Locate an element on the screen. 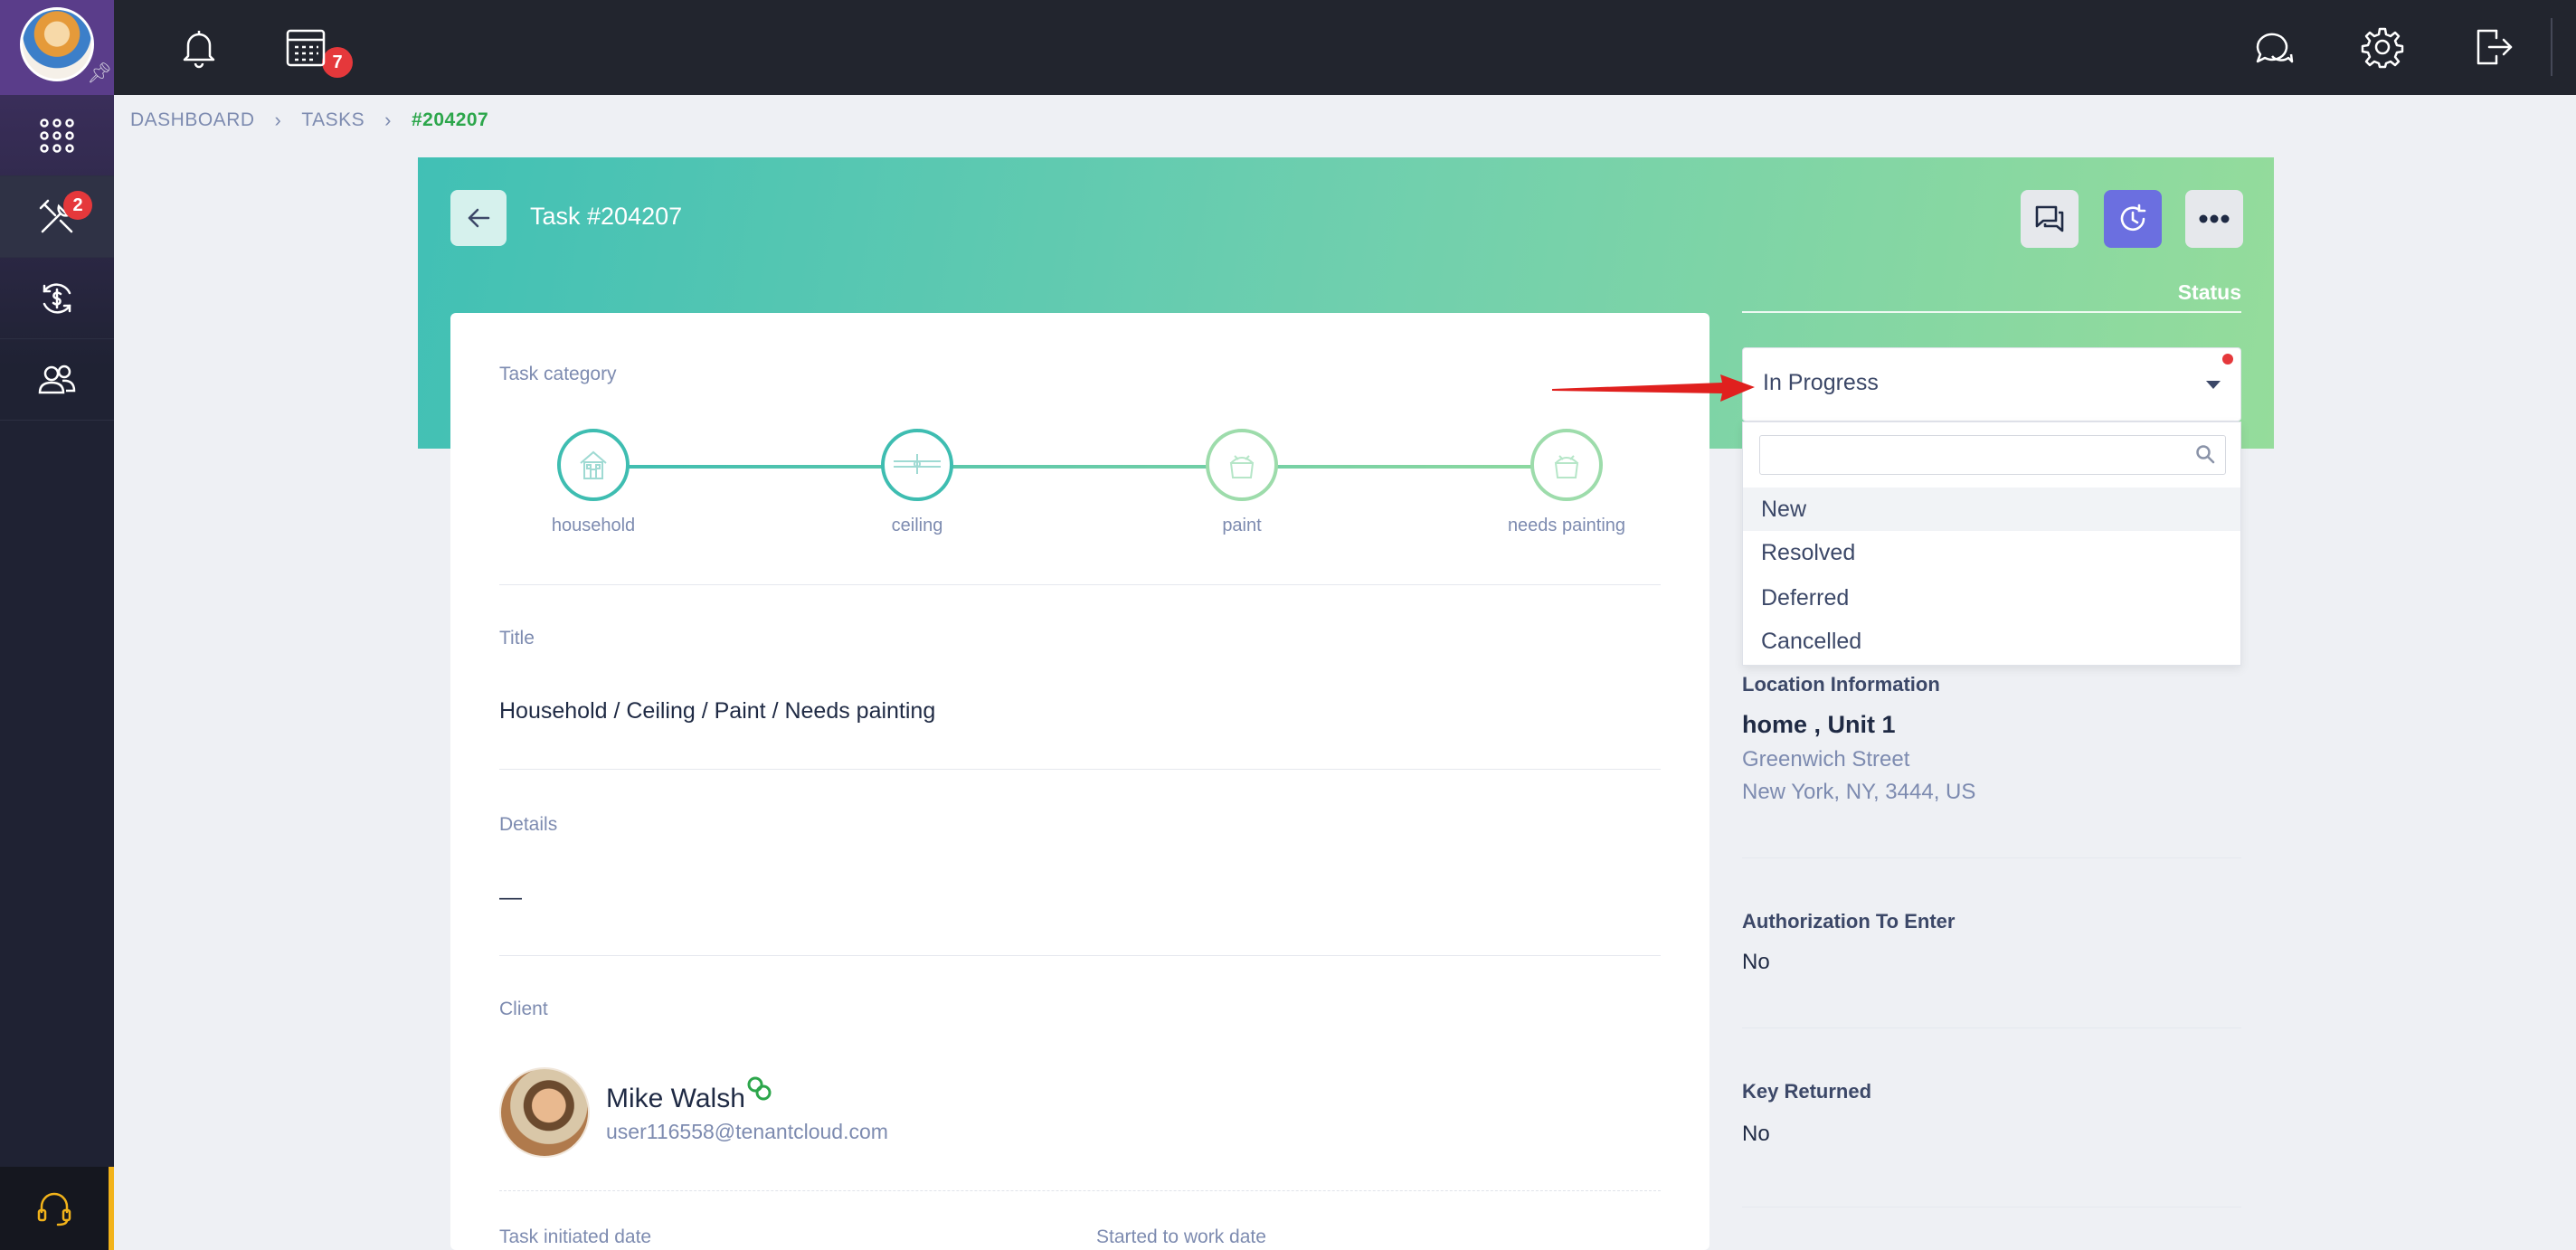  sidebar-item-payments is located at coordinates (57, 298).